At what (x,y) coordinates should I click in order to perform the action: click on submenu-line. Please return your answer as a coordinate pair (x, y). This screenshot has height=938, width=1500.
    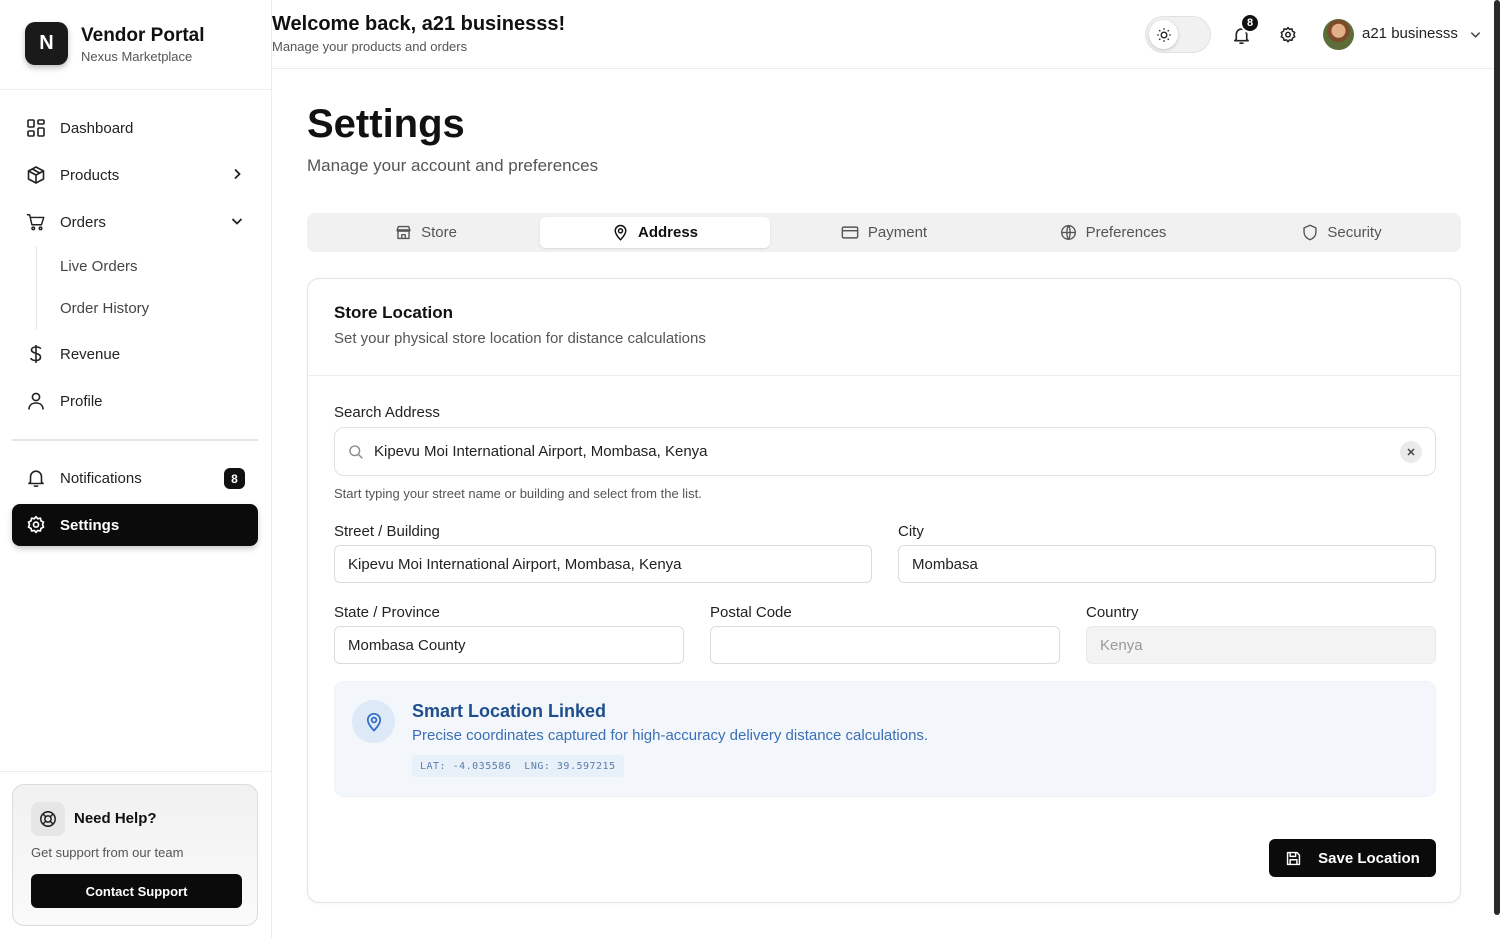
    Looking at the image, I should click on (36, 288).